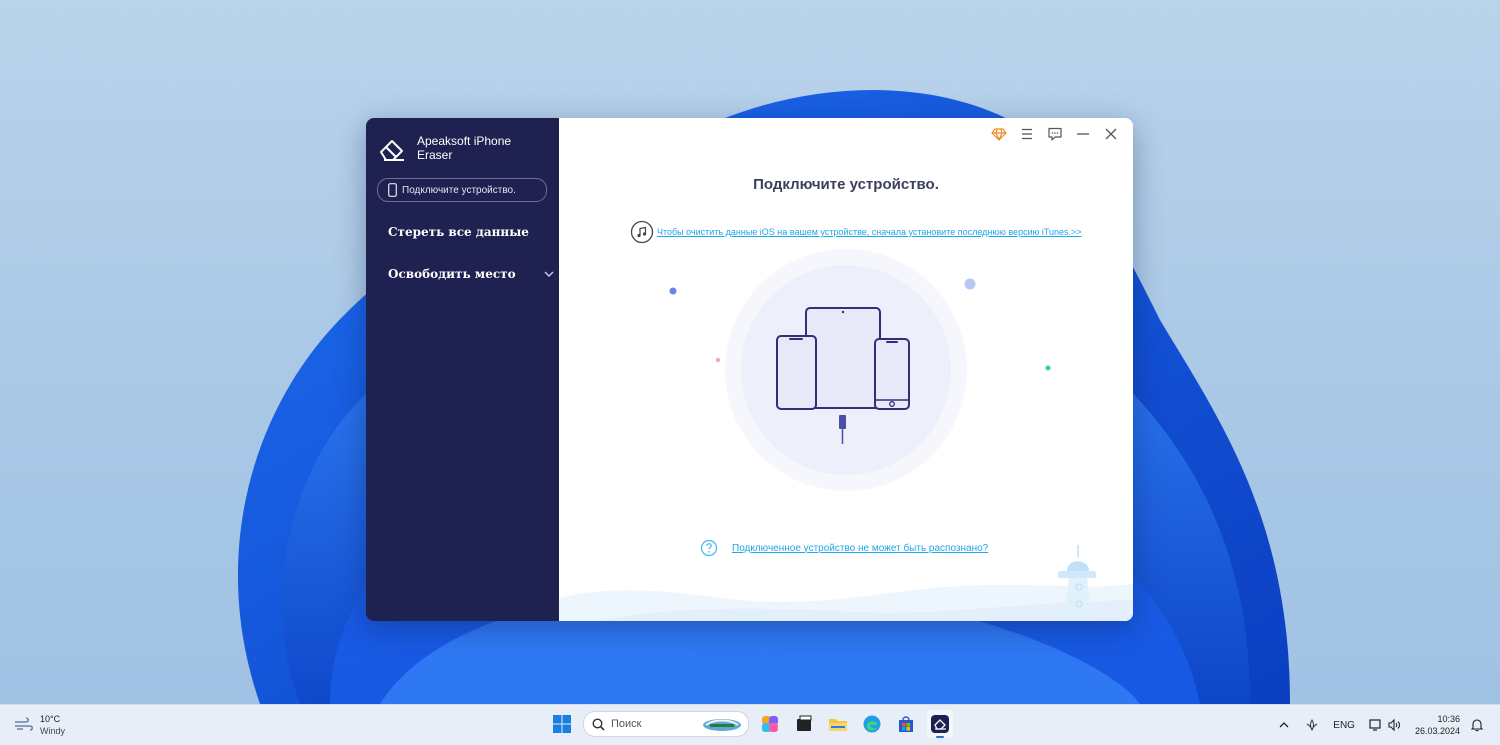  I want to click on search-icon, so click(598, 724).